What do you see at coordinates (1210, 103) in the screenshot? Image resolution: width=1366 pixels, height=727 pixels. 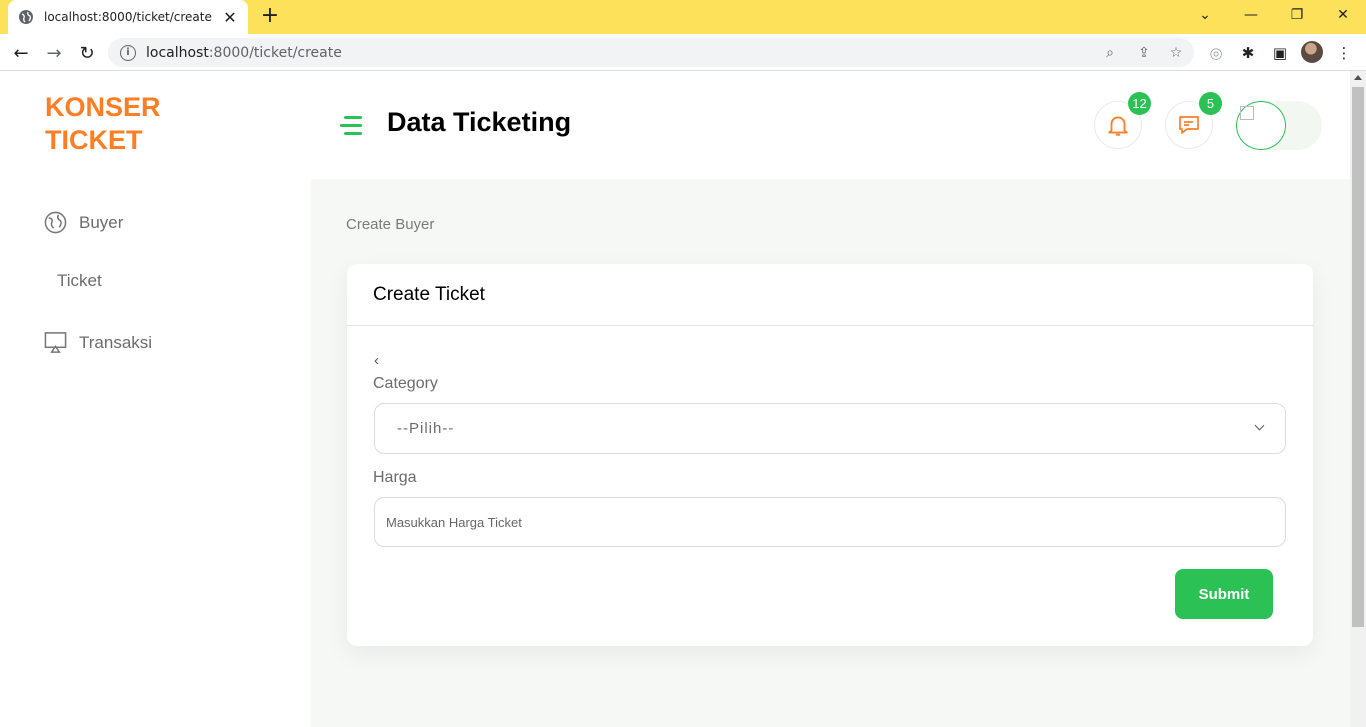 I see `messages-badge: 5` at bounding box center [1210, 103].